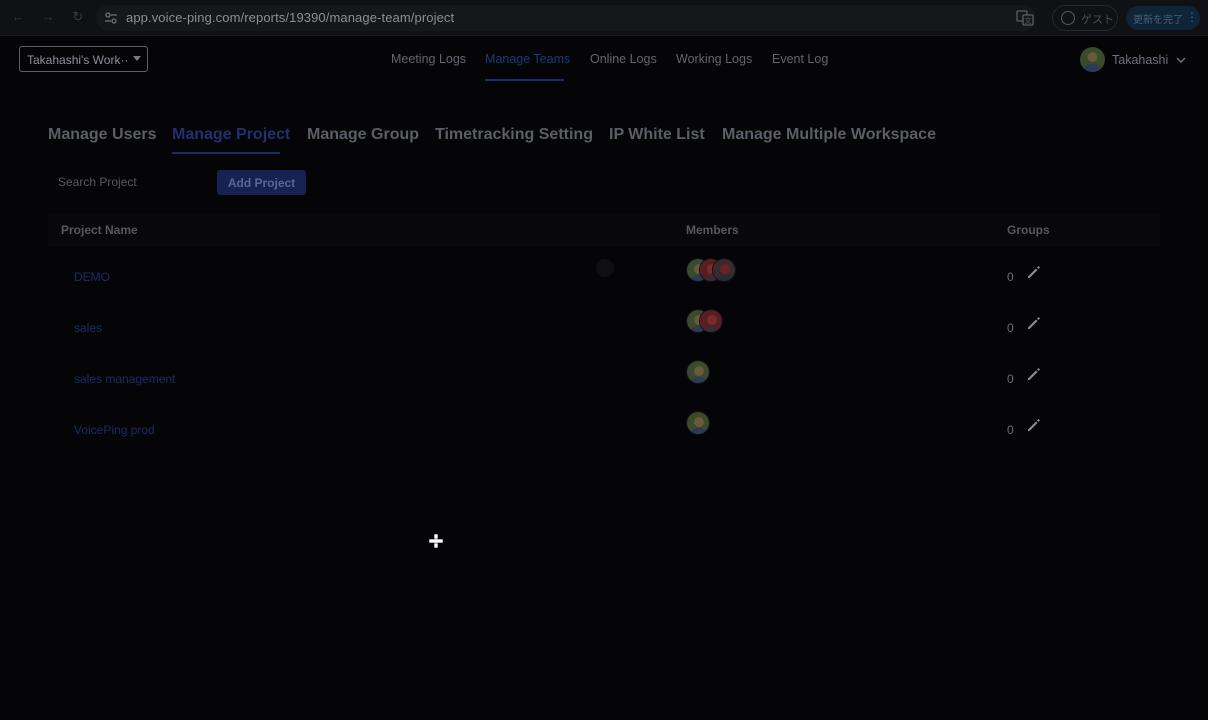  I want to click on column-header-project-name: Project Name, so click(99, 230).